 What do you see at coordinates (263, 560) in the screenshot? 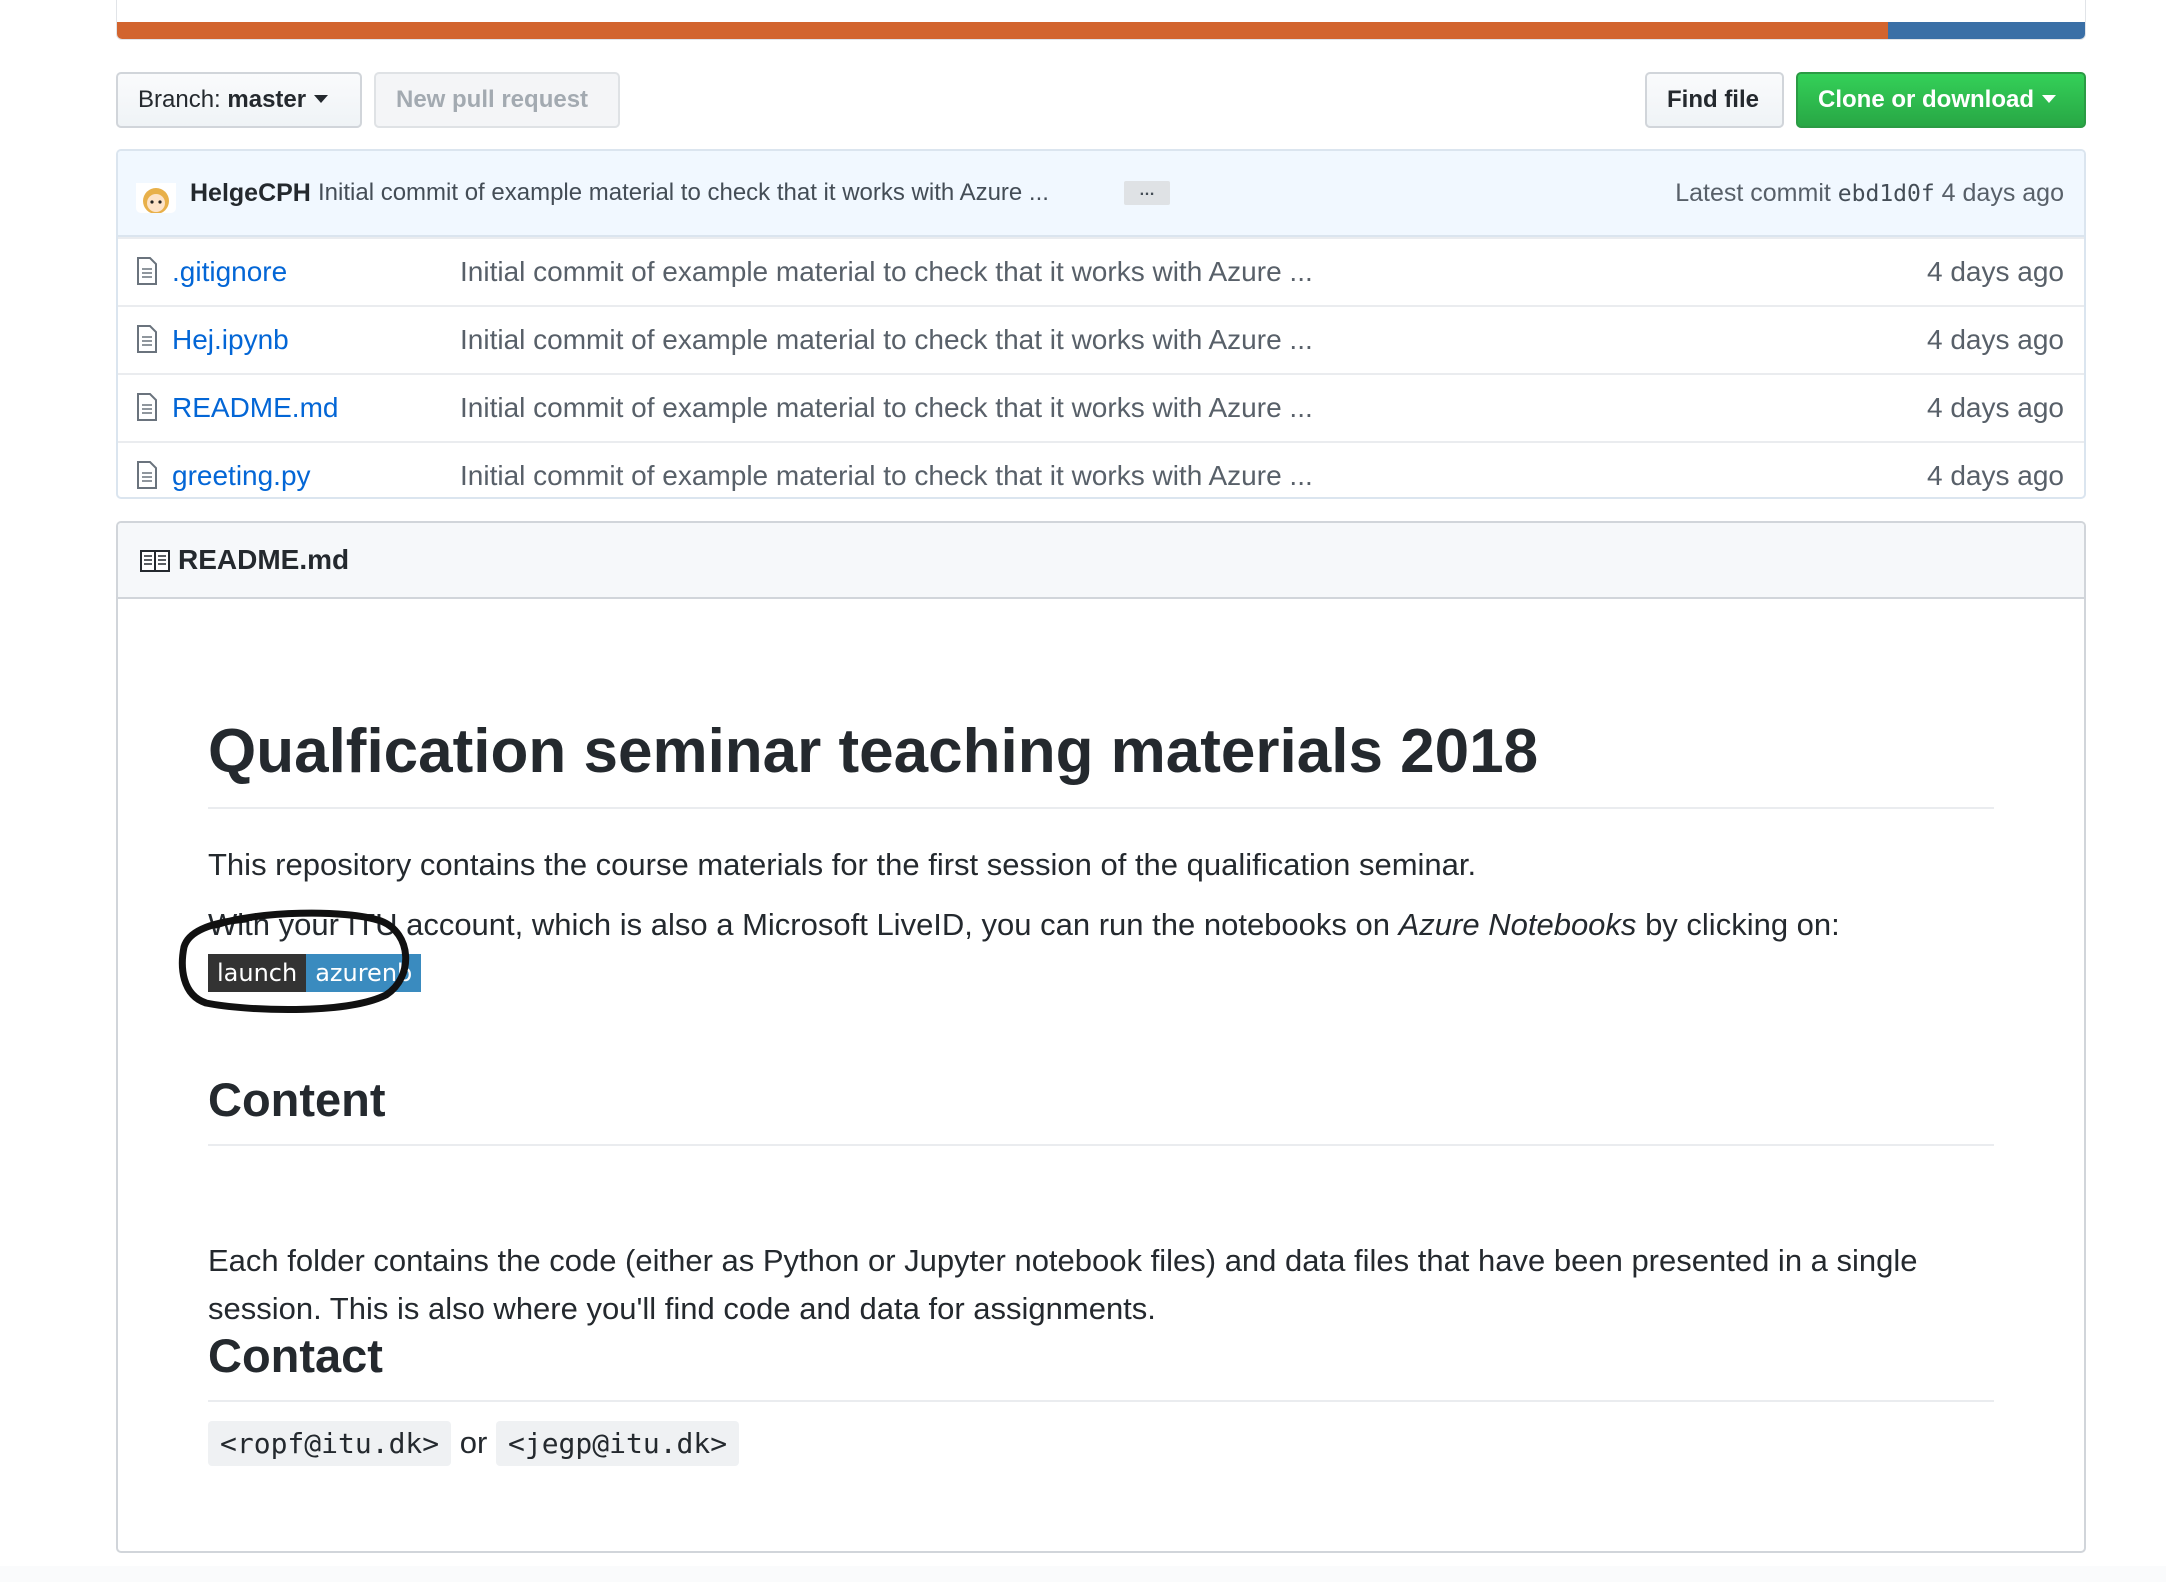
I see `readme-filename: README.md` at bounding box center [263, 560].